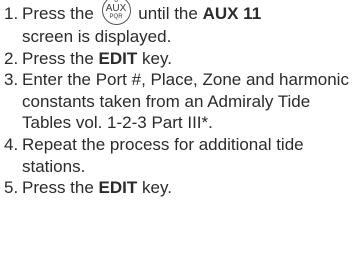 The image size is (358, 273). I want to click on step-text: until the, so click(168, 13).